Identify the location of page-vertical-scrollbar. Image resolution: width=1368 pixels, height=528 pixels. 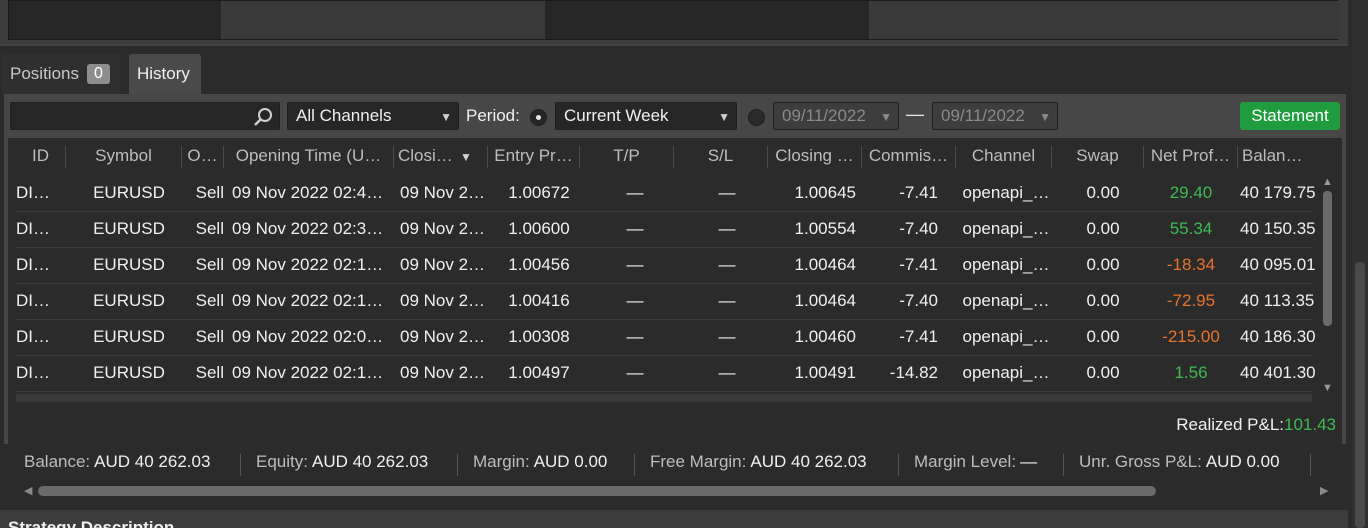
(1360, 264).